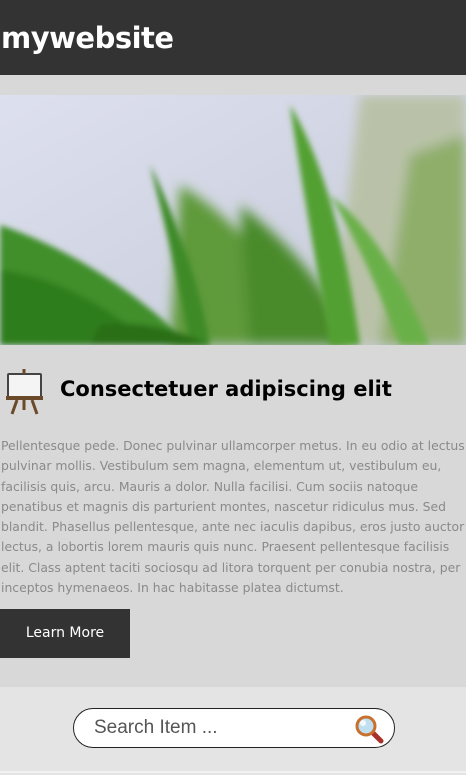 The height and width of the screenshot is (775, 466). What do you see at coordinates (369, 729) in the screenshot?
I see `magnifier-icon` at bounding box center [369, 729].